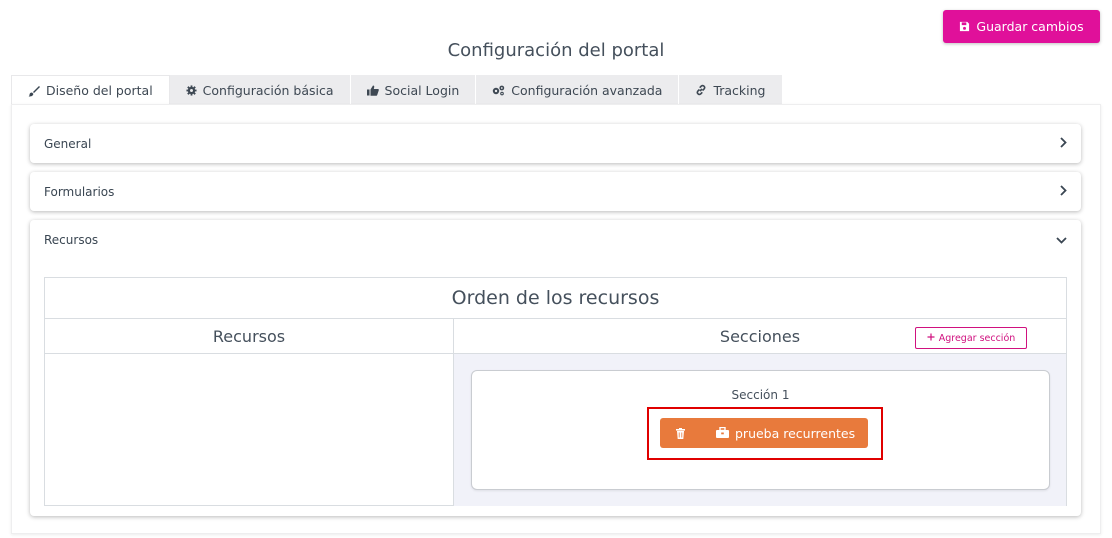 This screenshot has width=1112, height=538. I want to click on tab-label: Configuración avanzada, so click(587, 90).